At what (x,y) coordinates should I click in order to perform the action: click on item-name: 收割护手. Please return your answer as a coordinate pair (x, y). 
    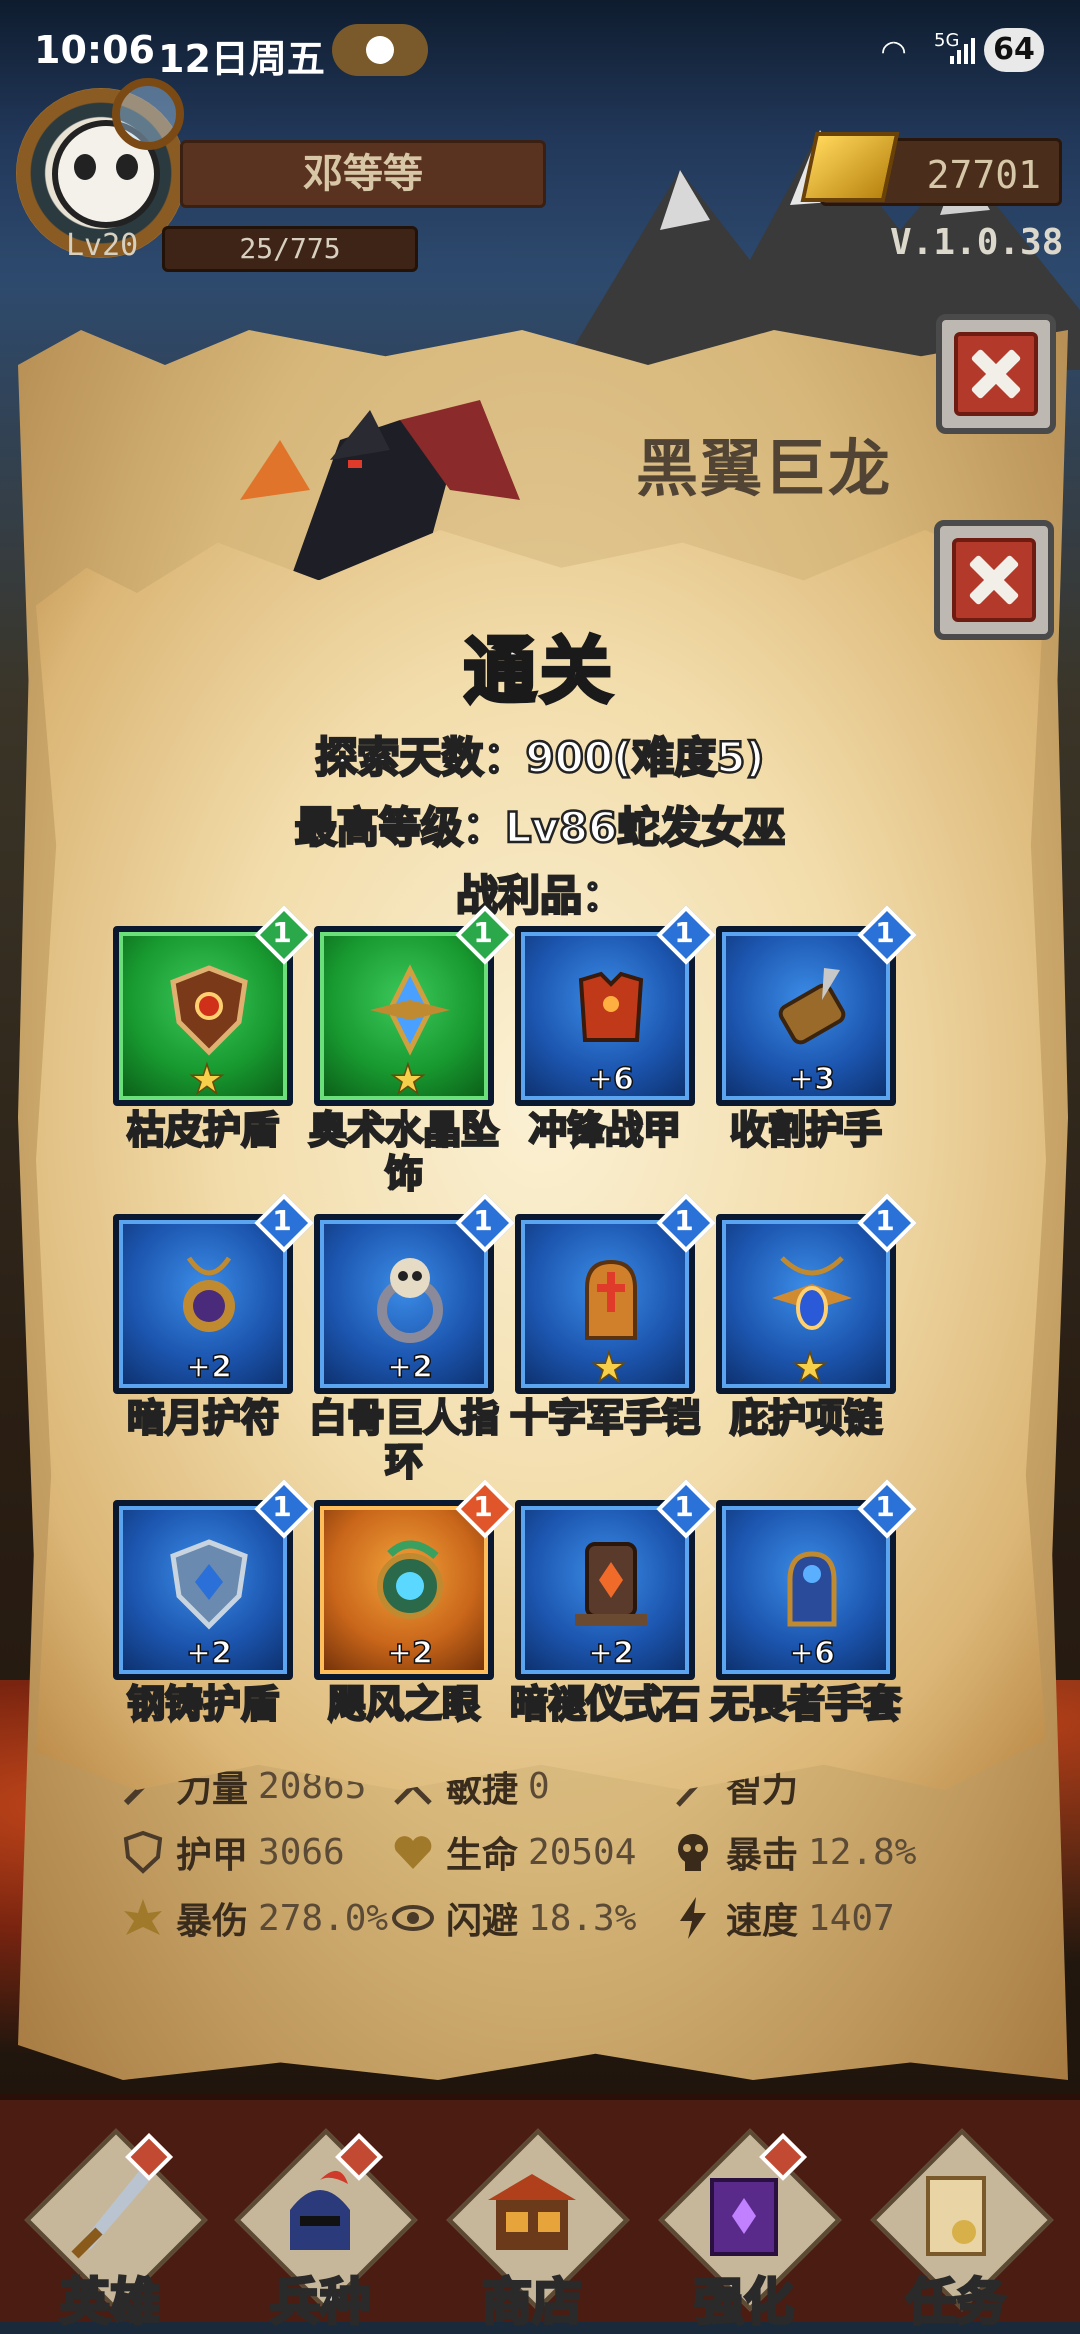
    Looking at the image, I should click on (806, 1130).